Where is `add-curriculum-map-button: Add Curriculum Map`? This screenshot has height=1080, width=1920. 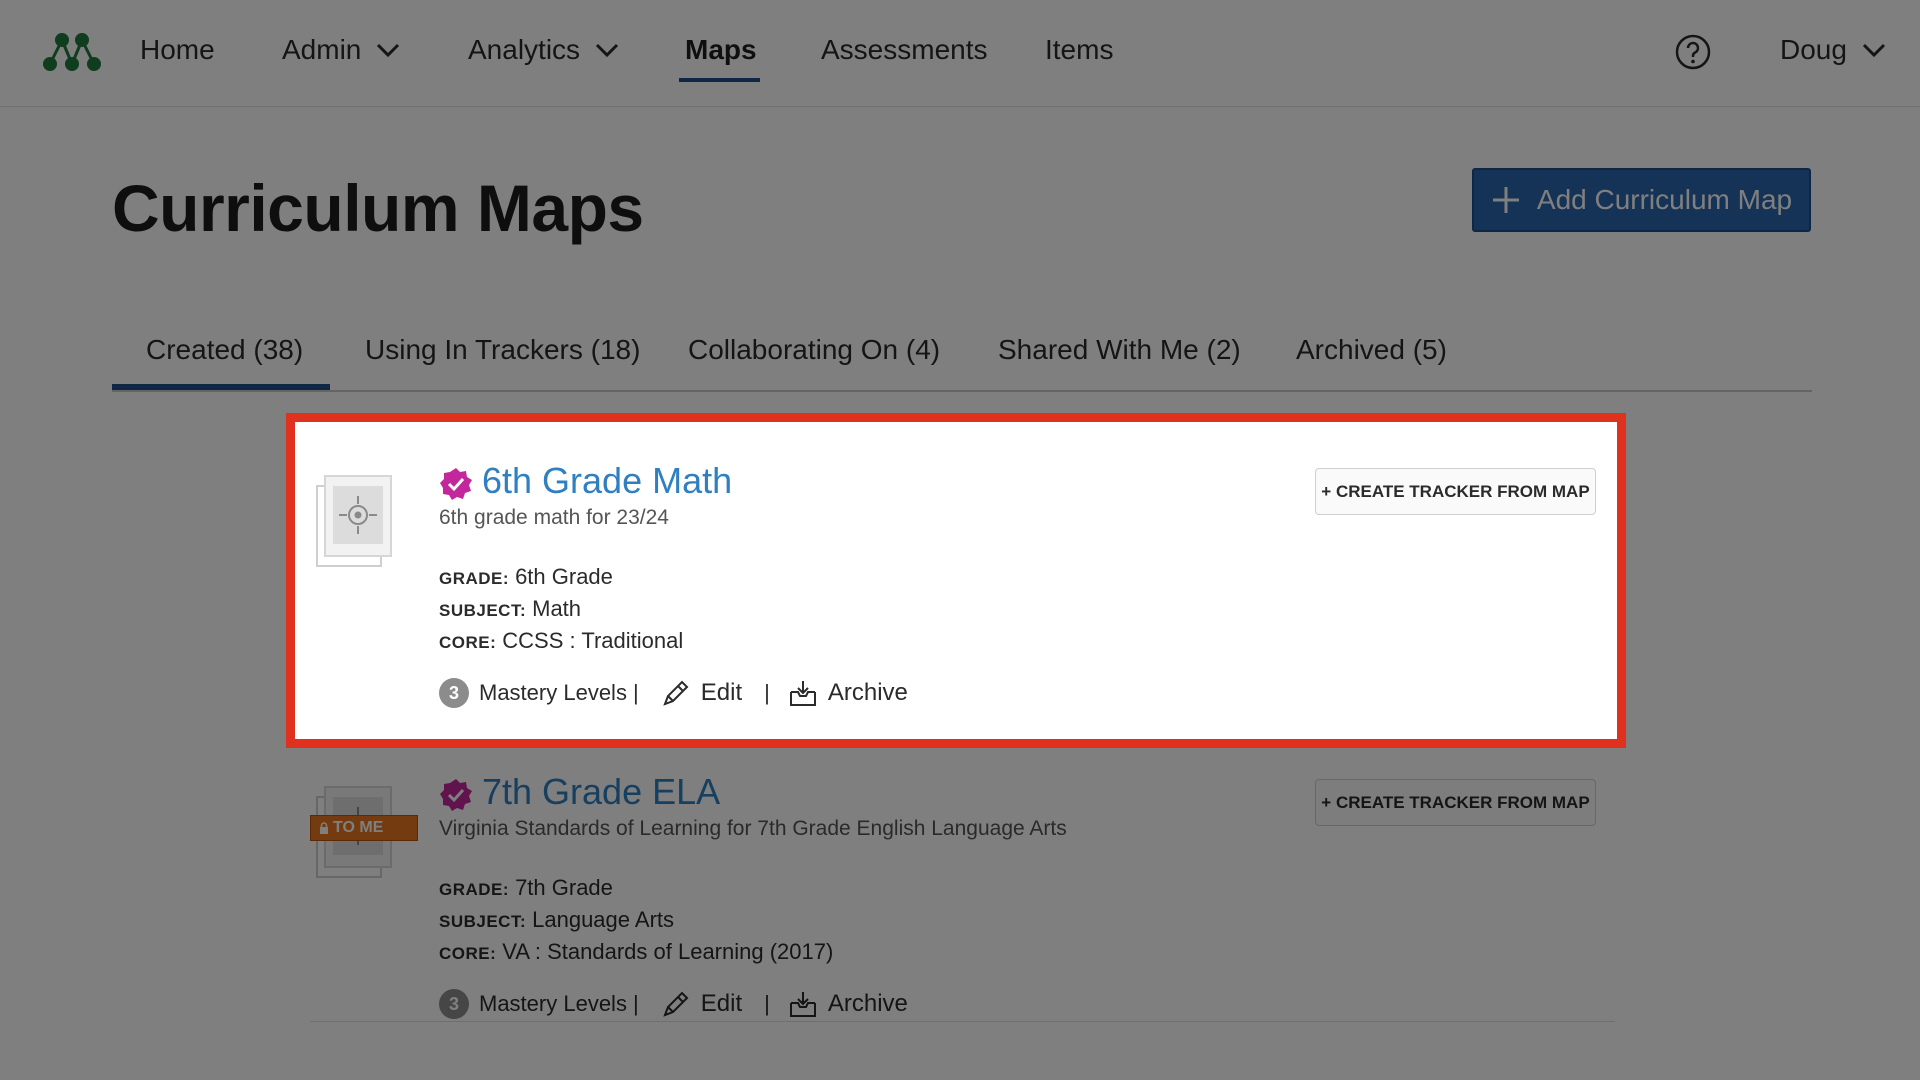 add-curriculum-map-button: Add Curriculum Map is located at coordinates (1641, 200).